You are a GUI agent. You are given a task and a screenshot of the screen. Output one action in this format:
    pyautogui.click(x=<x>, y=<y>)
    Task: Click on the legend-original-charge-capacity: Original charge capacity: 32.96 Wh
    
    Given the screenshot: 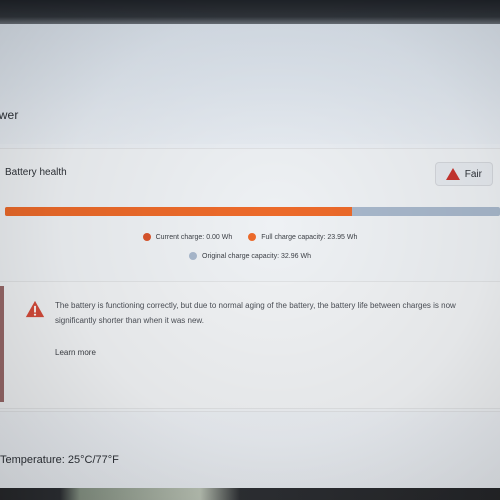 What is the action you would take?
    pyautogui.click(x=250, y=256)
    